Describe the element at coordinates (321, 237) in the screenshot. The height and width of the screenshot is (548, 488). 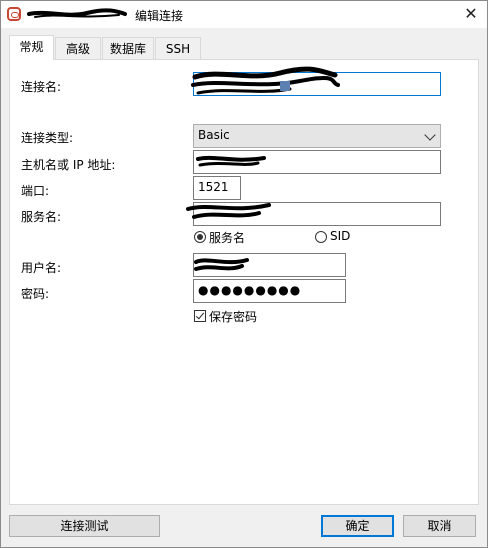
I see `radio-sid` at that location.